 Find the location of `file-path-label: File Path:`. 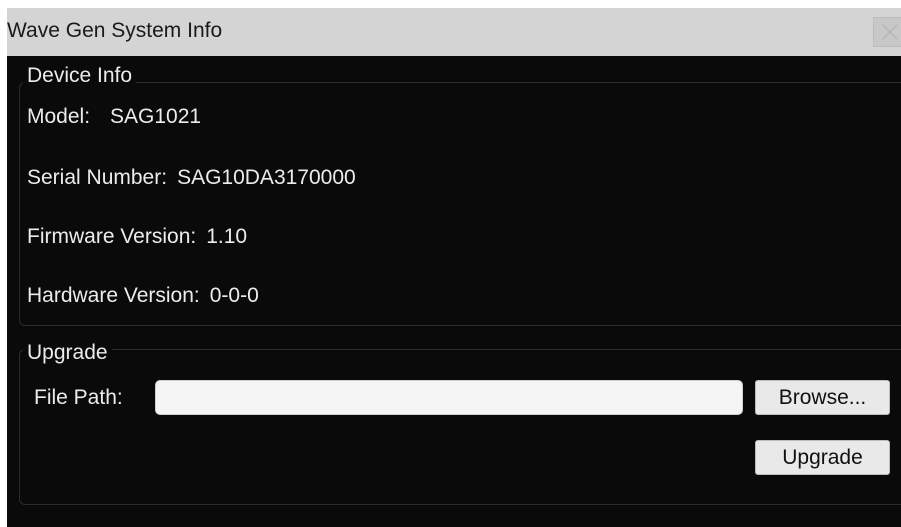

file-path-label: File Path: is located at coordinates (78, 397).